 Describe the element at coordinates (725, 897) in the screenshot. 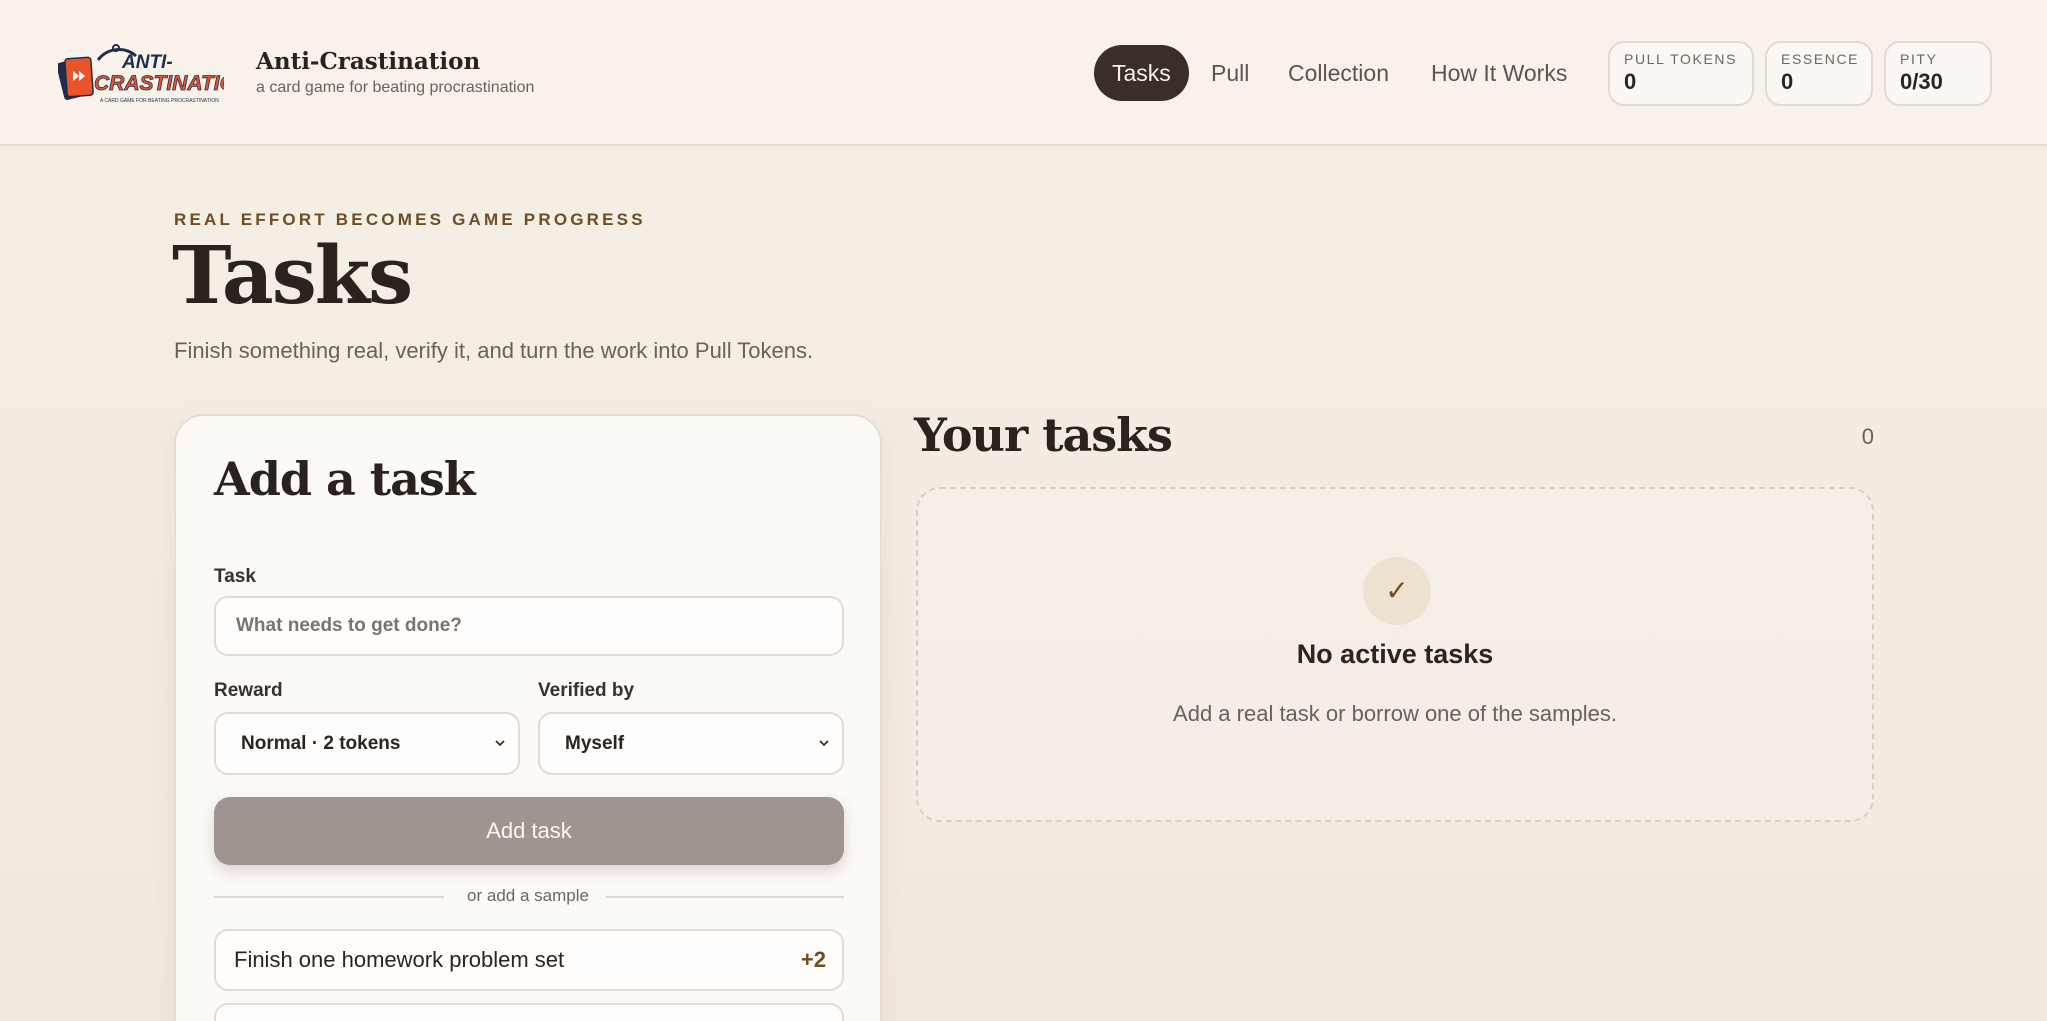

I see `divider-line-right` at that location.